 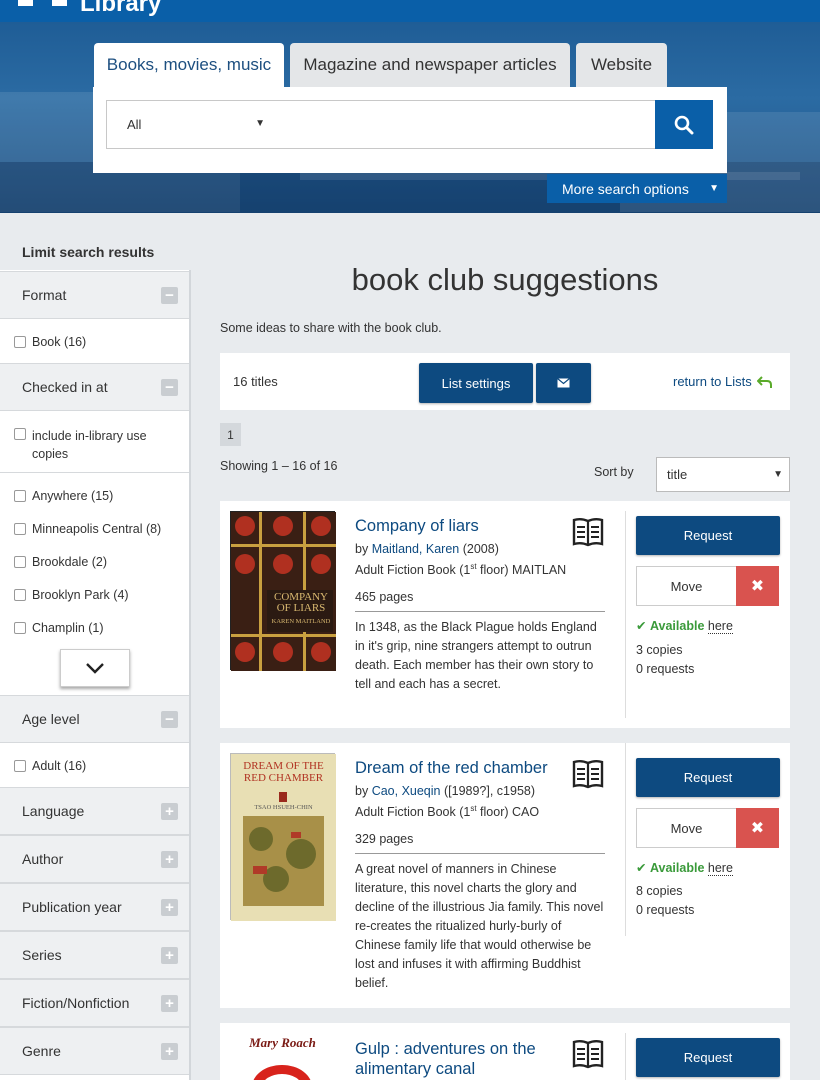 I want to click on return-arrow-icon, so click(x=764, y=381).